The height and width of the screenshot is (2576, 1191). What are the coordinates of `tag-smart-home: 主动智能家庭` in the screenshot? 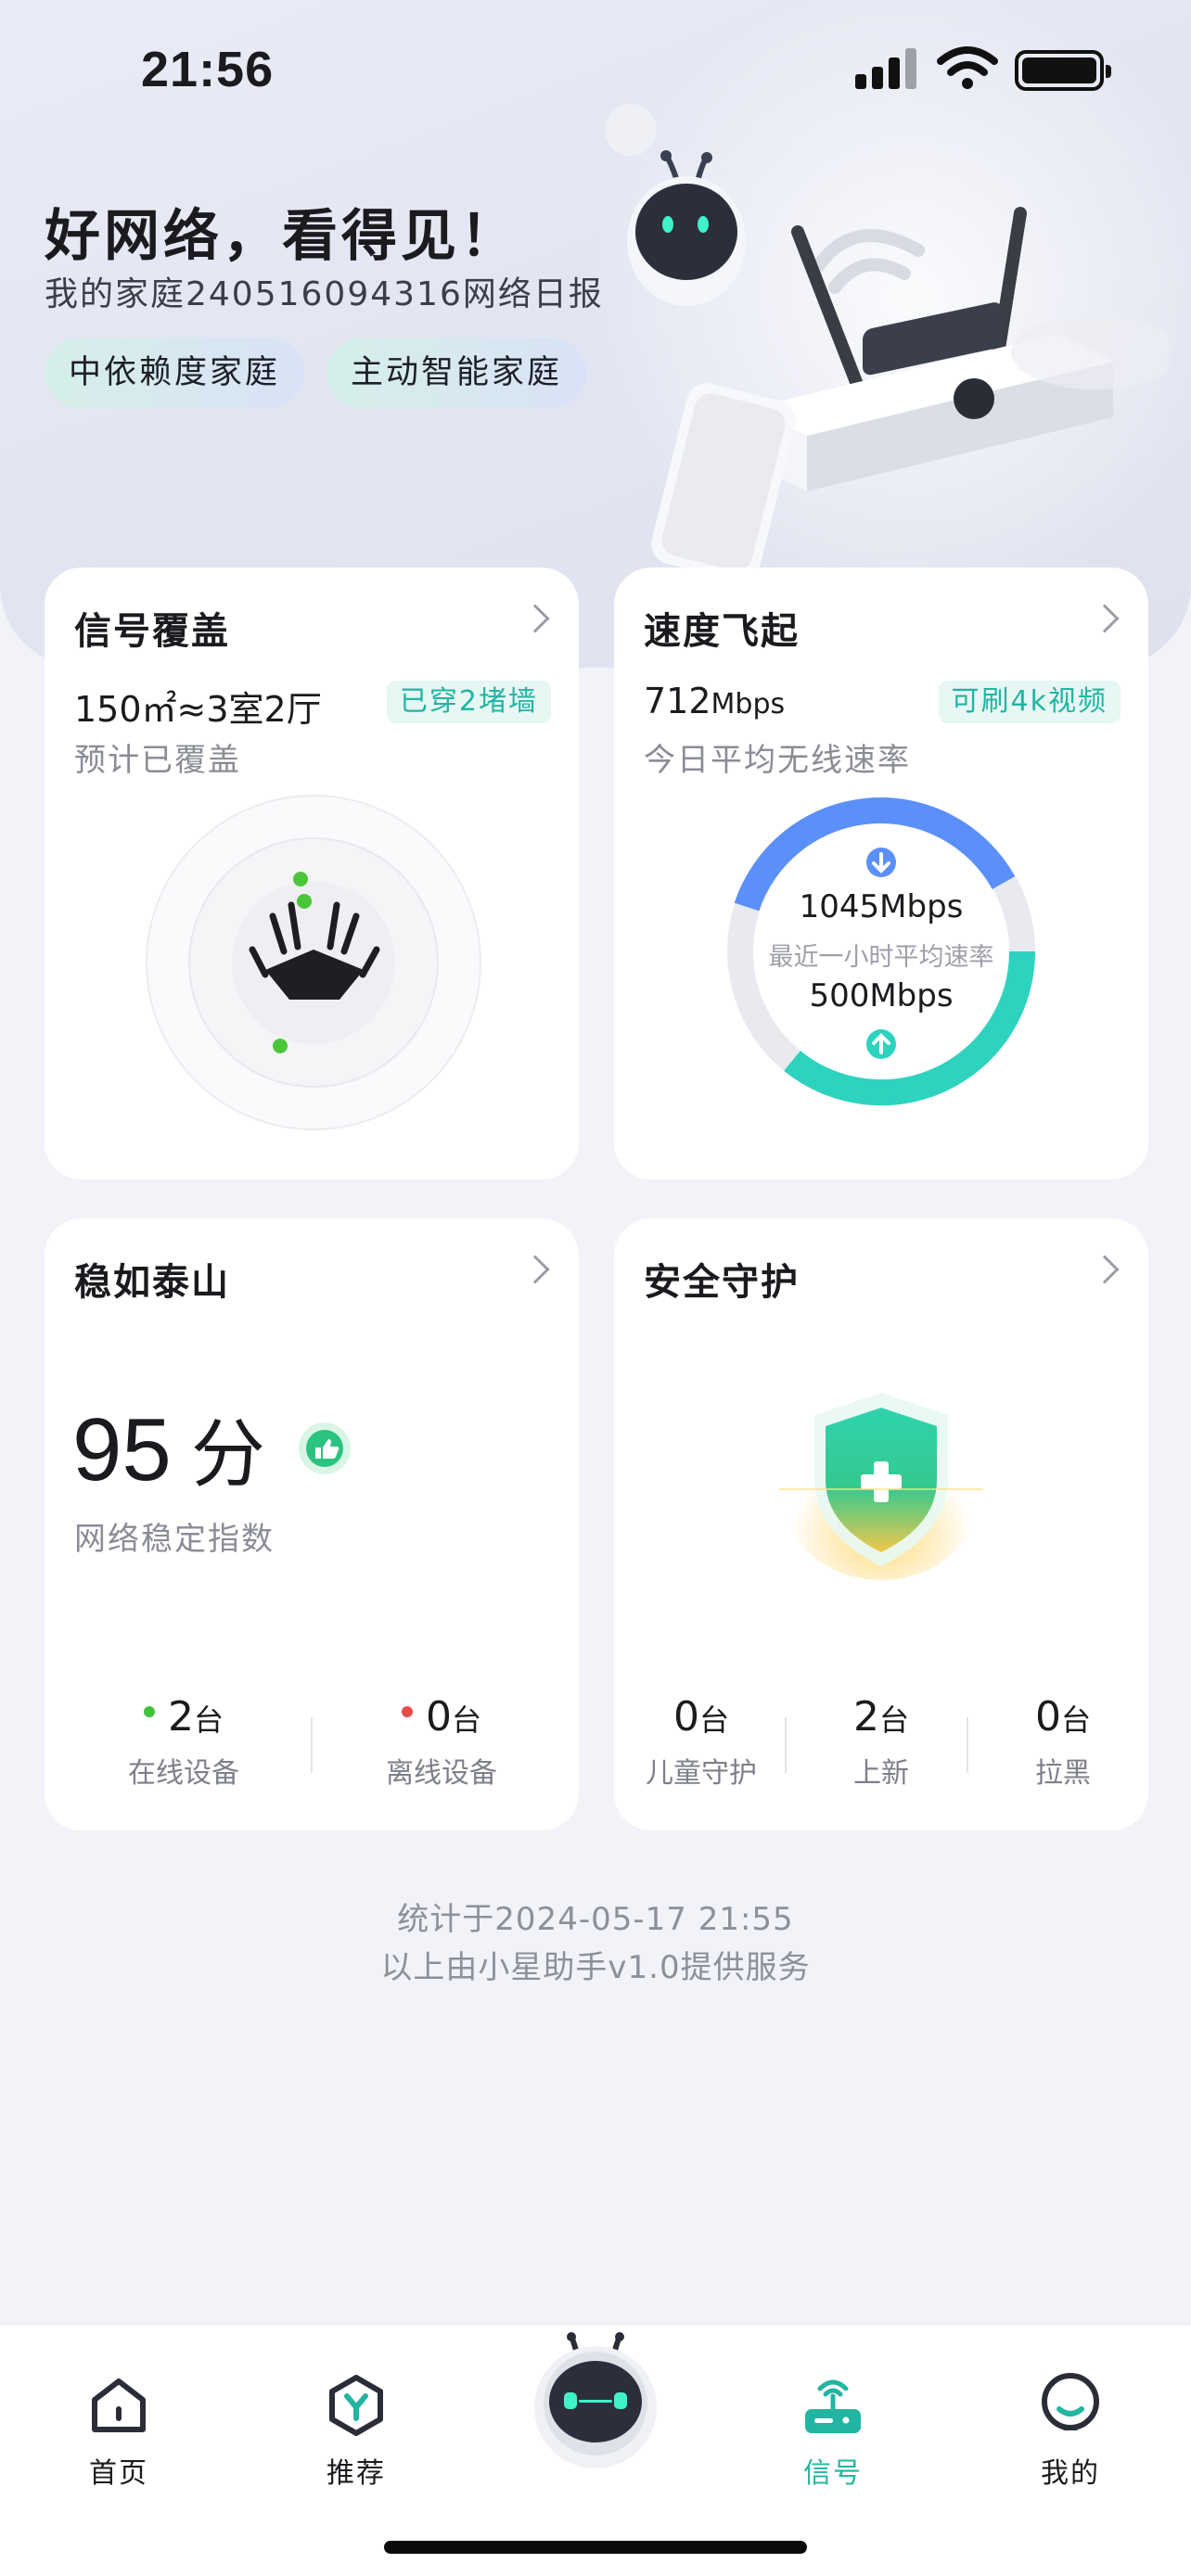 It's located at (457, 373).